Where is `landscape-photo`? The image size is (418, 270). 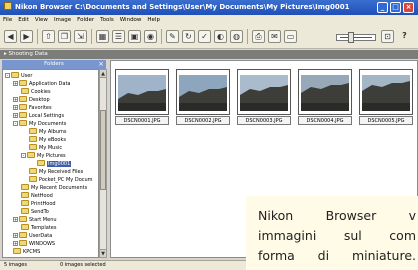
landscape-photo is located at coordinates (203, 93).